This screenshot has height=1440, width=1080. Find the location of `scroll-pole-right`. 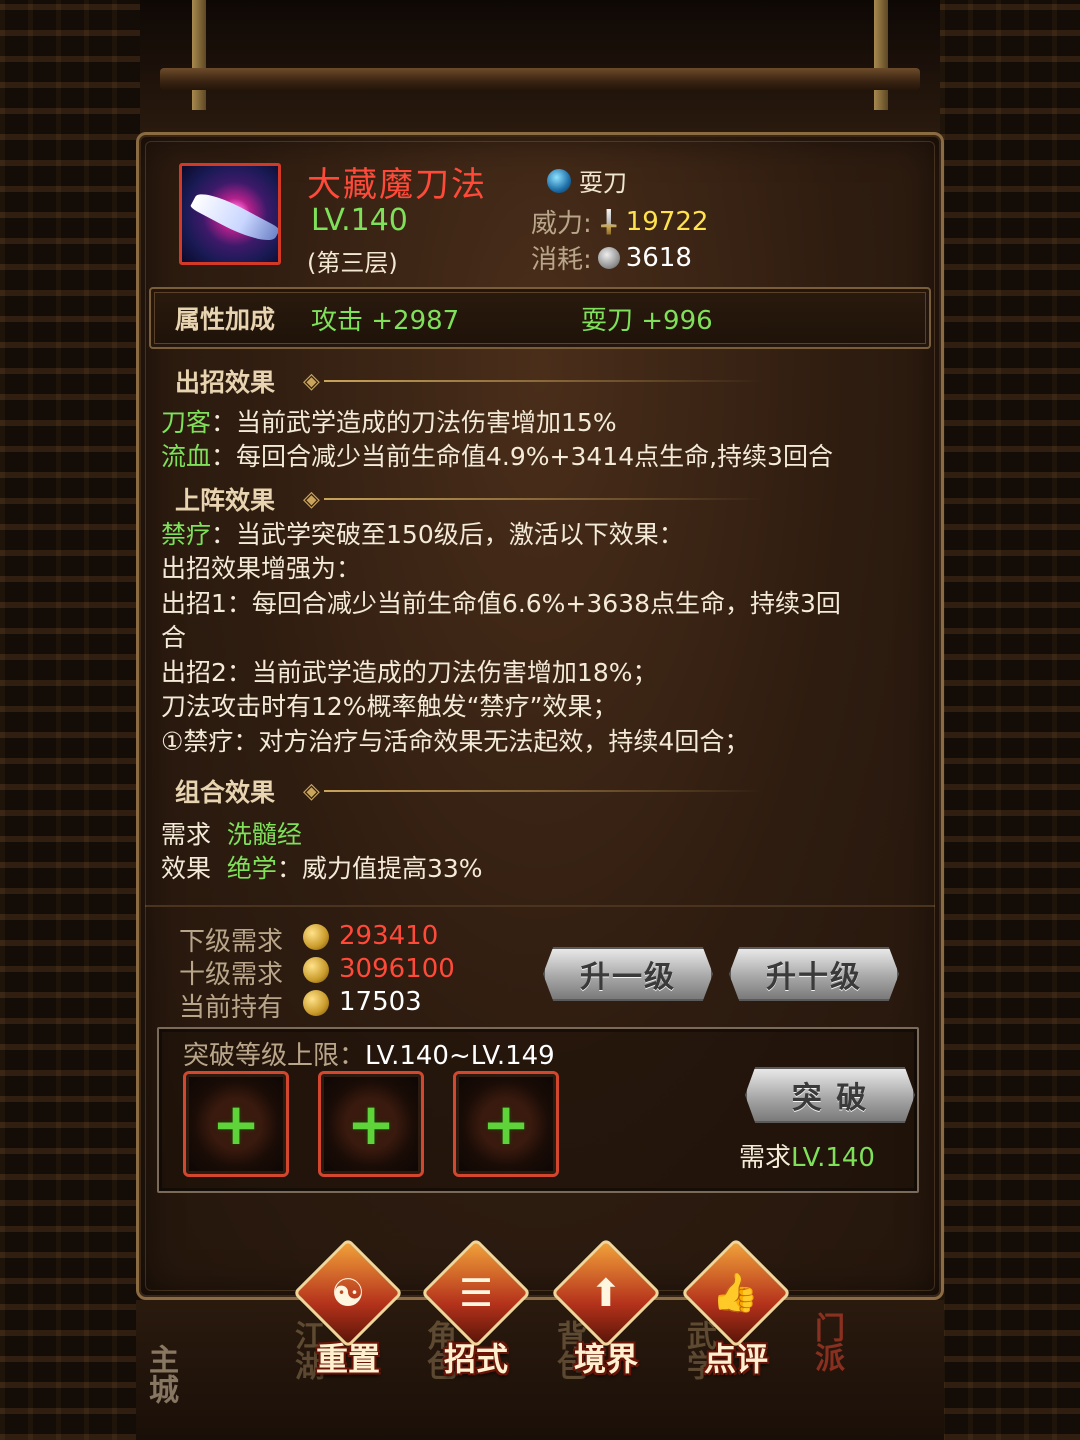

scroll-pole-right is located at coordinates (881, 55).